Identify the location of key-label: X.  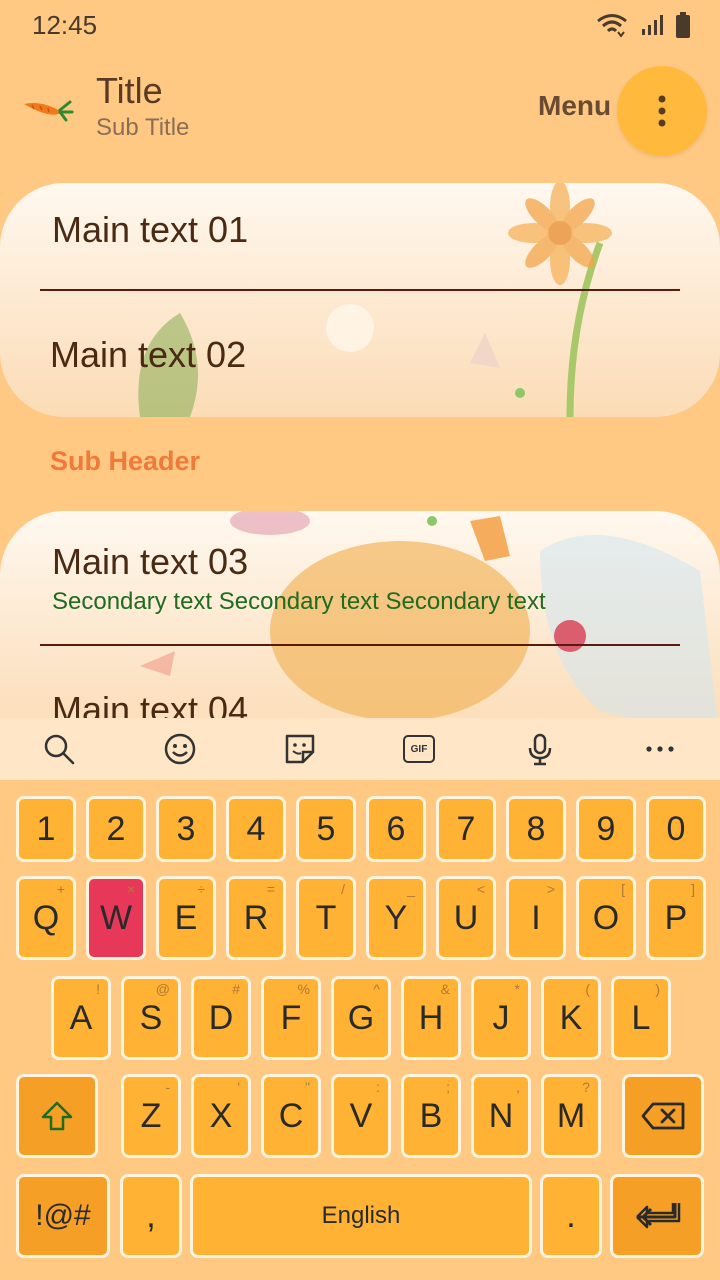
(221, 1115).